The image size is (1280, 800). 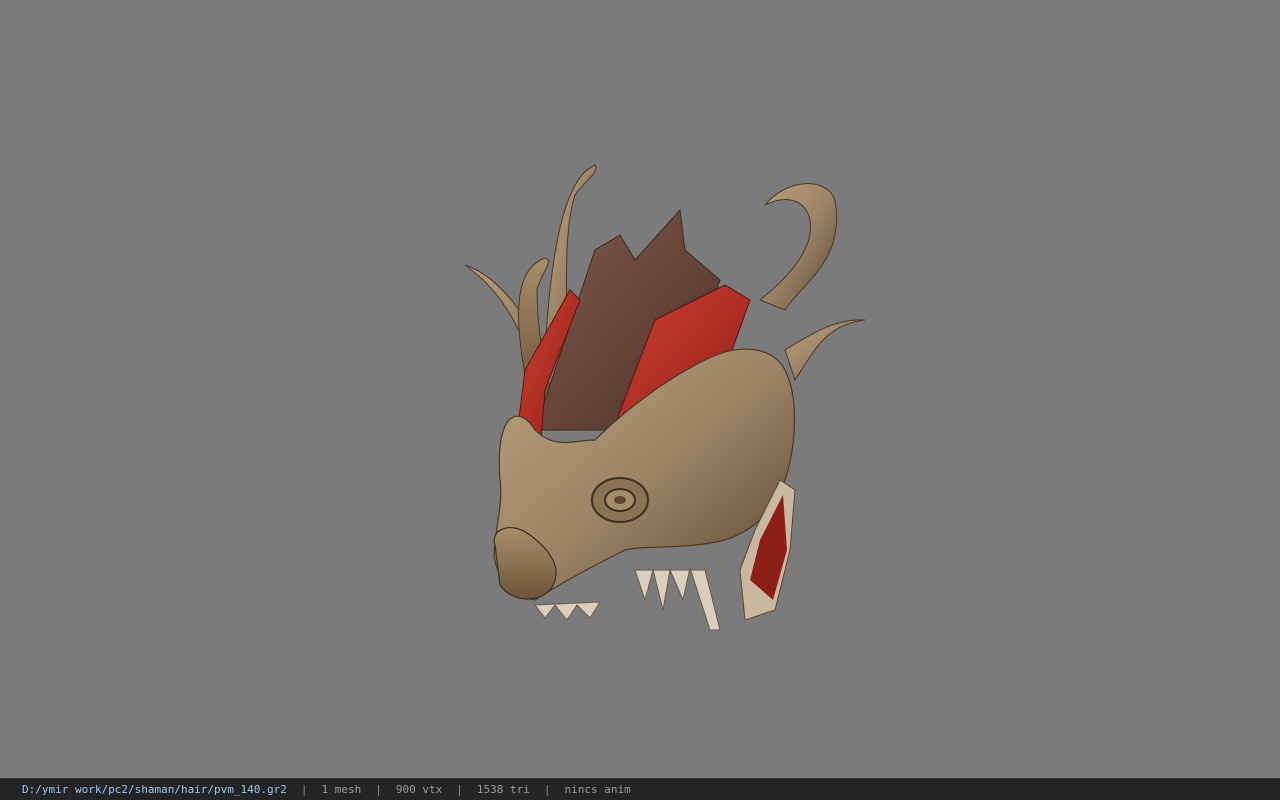 What do you see at coordinates (341, 789) in the screenshot?
I see `mesh-count: 1 mesh` at bounding box center [341, 789].